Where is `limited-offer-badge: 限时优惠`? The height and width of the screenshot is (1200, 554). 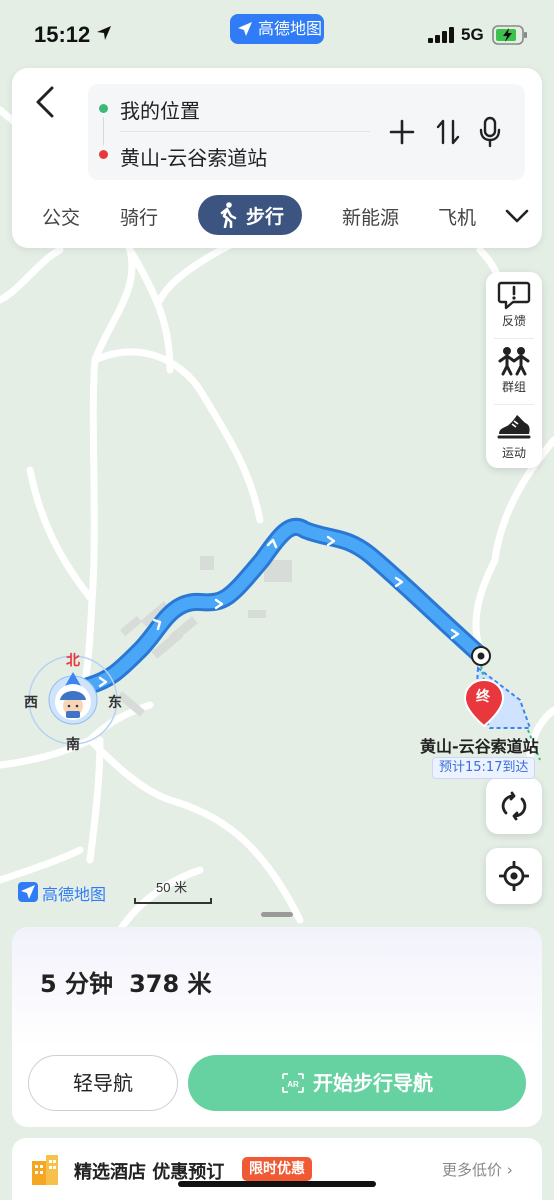 limited-offer-badge: 限时优惠 is located at coordinates (277, 1169).